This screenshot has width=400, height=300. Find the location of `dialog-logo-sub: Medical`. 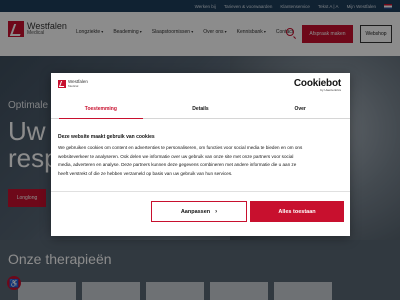

dialog-logo-sub: Medical is located at coordinates (73, 85).